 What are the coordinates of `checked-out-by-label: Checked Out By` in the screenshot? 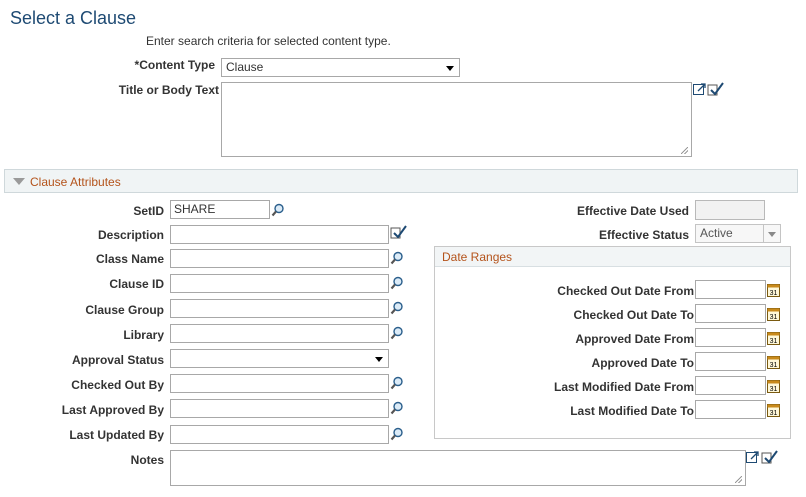 It's located at (117, 385).